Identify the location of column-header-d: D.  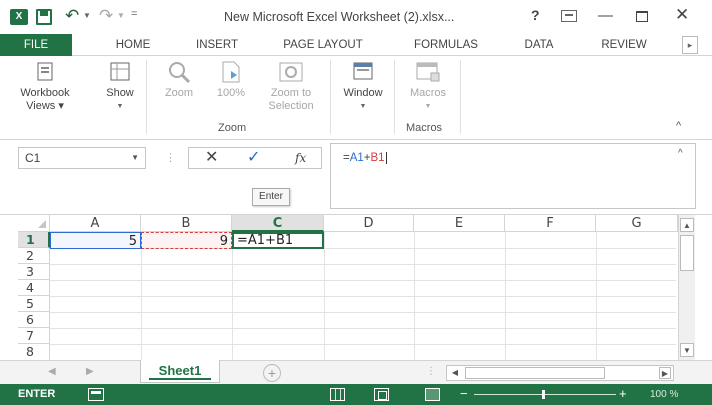
(369, 223).